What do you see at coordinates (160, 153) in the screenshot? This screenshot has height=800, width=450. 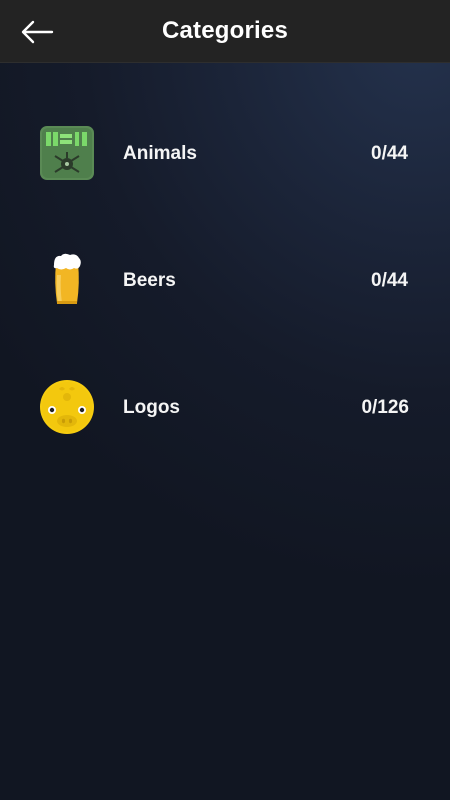 I see `category-label: Animals` at bounding box center [160, 153].